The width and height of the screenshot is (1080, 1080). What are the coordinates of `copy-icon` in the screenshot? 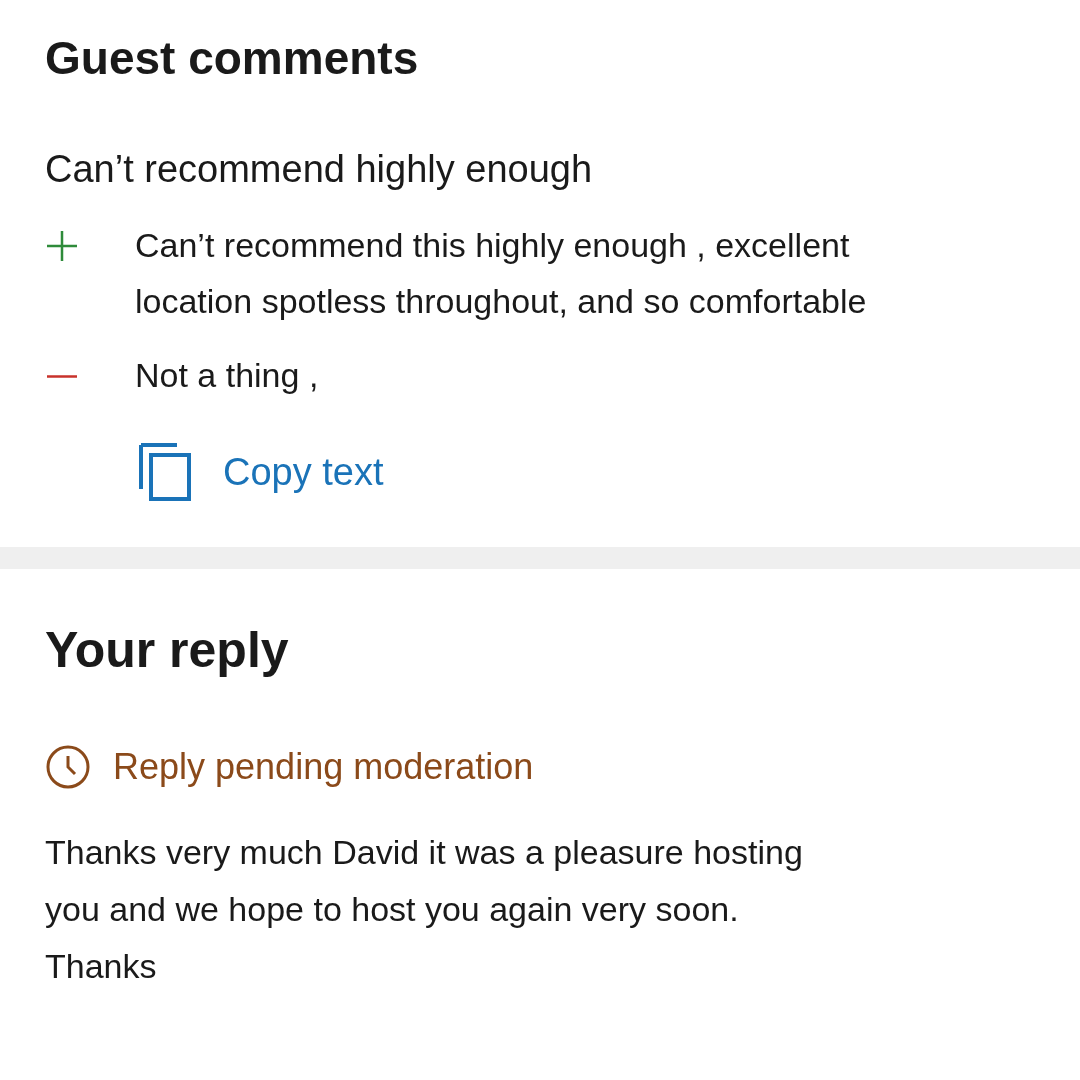 It's located at (165, 472).